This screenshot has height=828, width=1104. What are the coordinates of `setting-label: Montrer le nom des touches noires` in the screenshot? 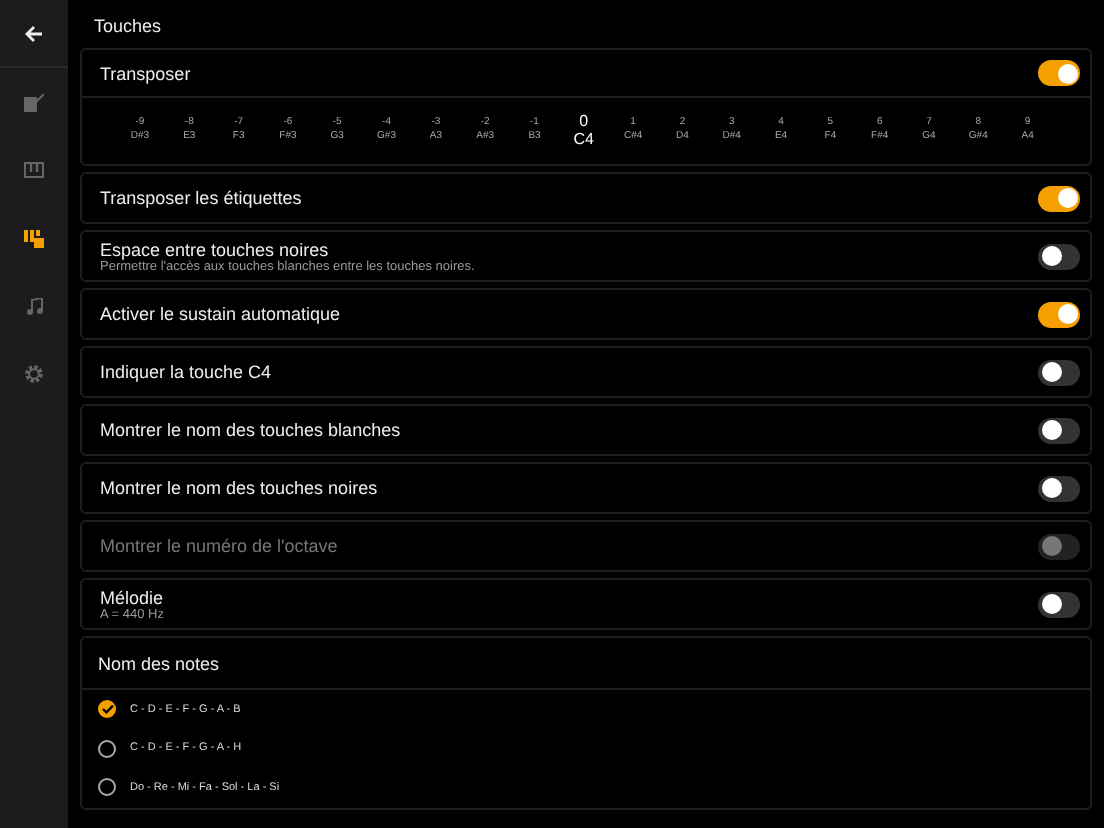 It's located at (239, 488).